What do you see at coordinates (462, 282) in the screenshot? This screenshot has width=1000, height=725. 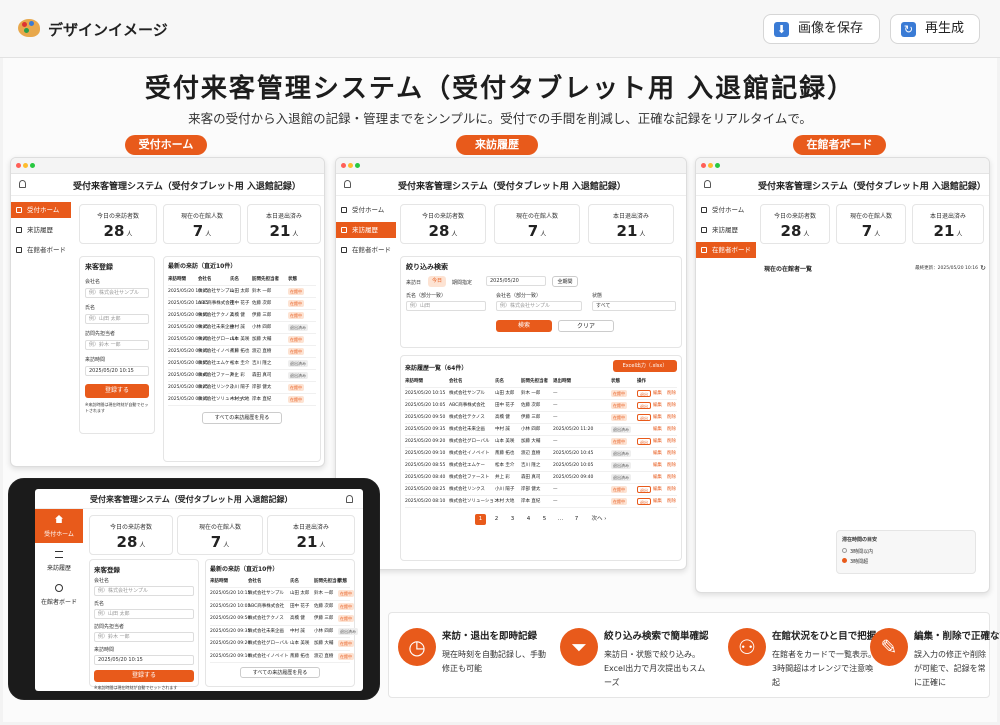 I see `range-label: 期間指定` at bounding box center [462, 282].